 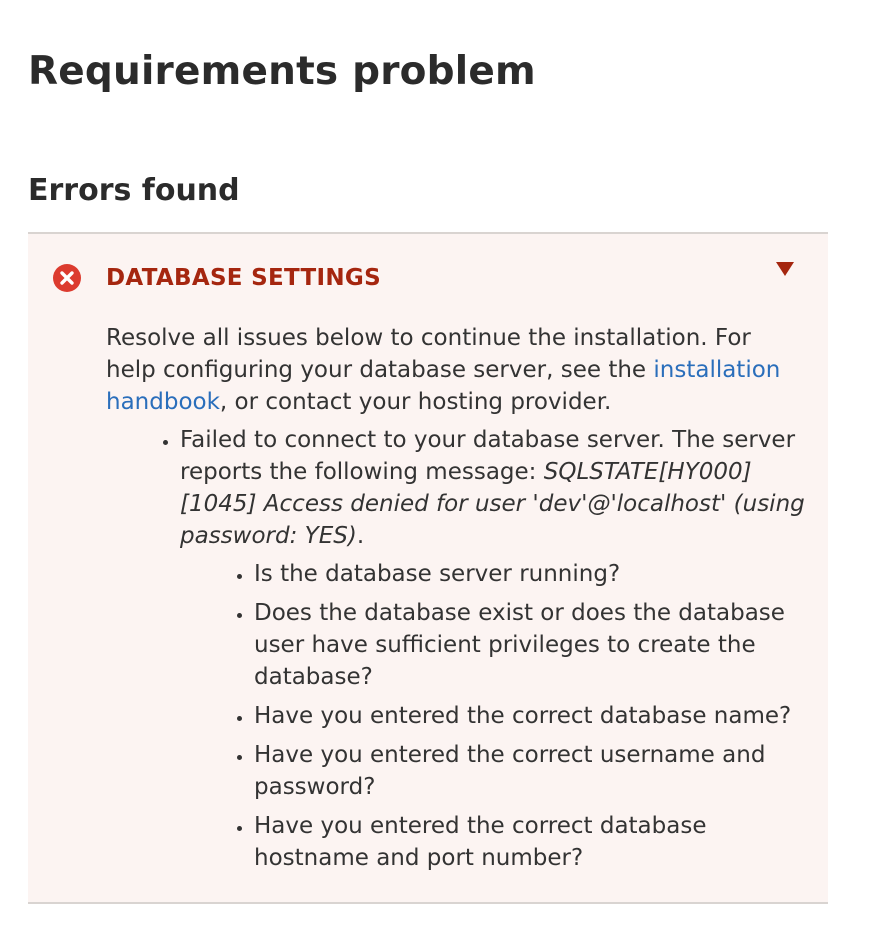 What do you see at coordinates (360, 536) in the screenshot?
I see `failure-text-end: .` at bounding box center [360, 536].